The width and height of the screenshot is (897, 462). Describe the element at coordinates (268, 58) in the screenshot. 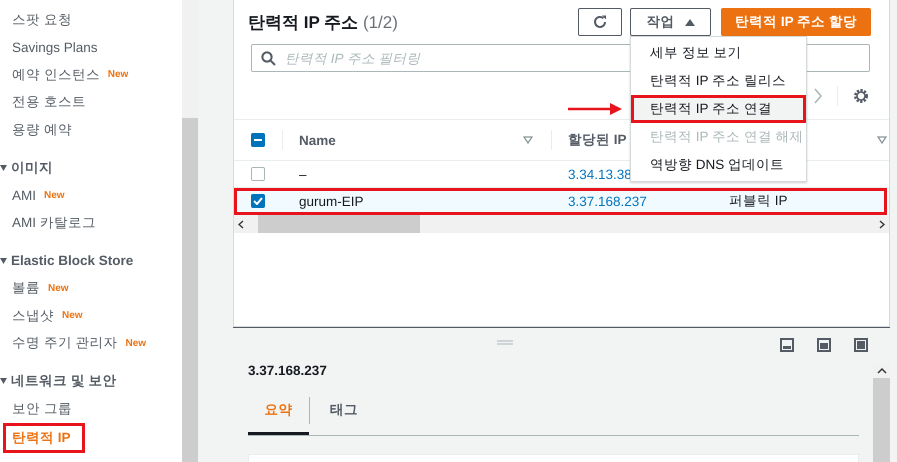

I see `search-icon` at that location.